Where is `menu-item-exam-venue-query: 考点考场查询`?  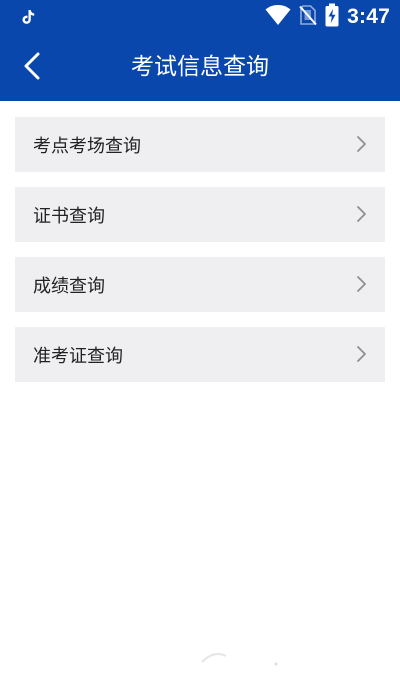 menu-item-exam-venue-query: 考点考场查询 is located at coordinates (200, 144).